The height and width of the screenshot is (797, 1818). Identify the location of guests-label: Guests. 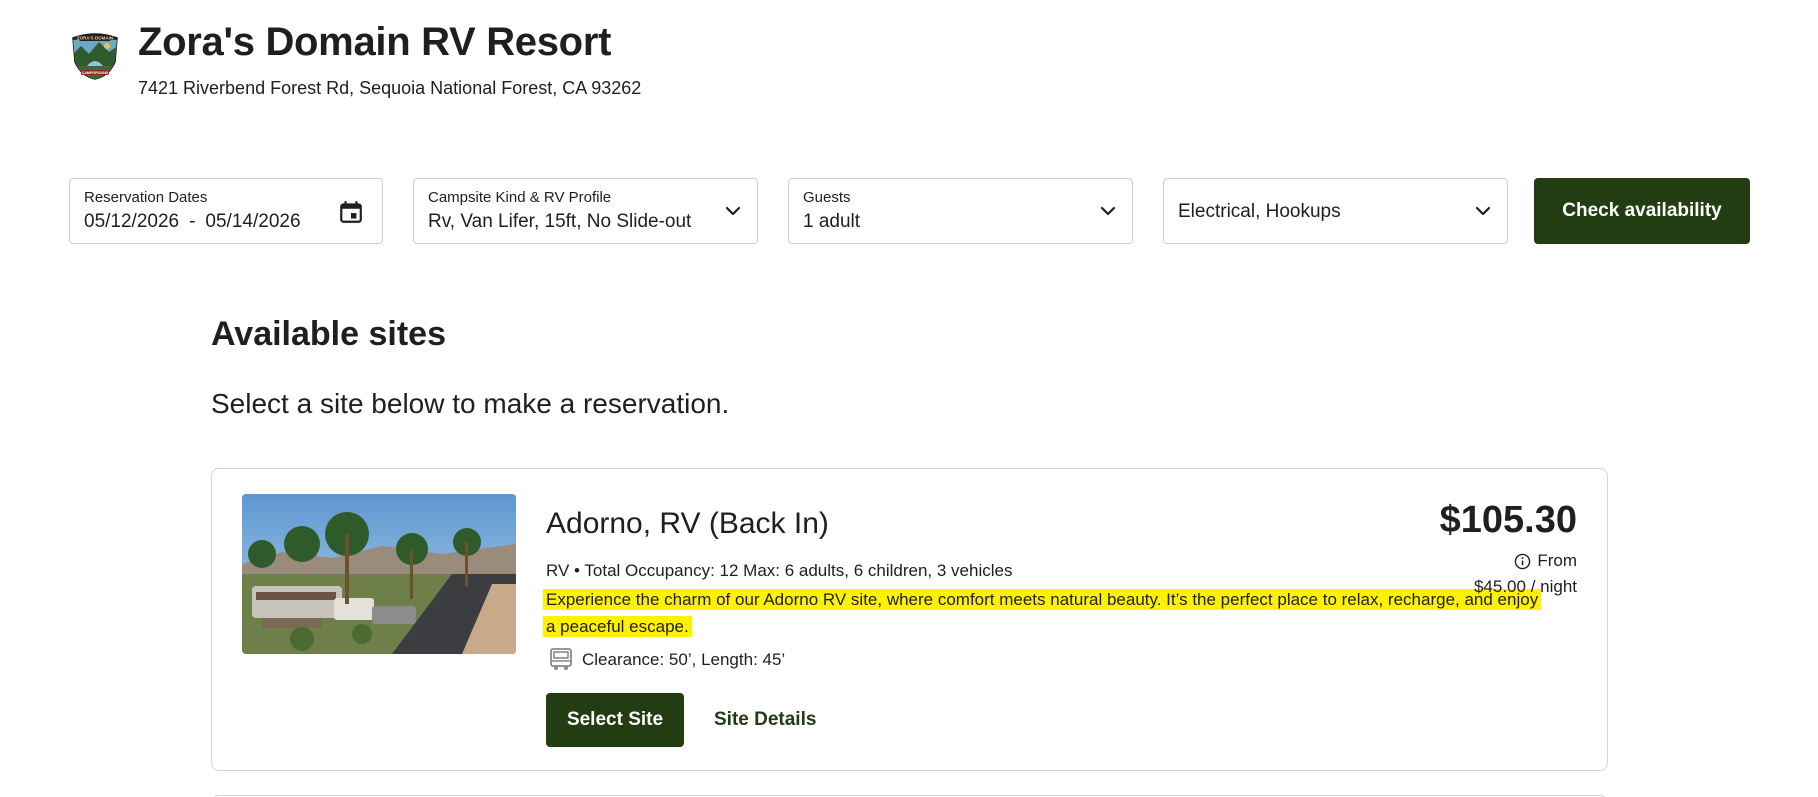
(827, 197).